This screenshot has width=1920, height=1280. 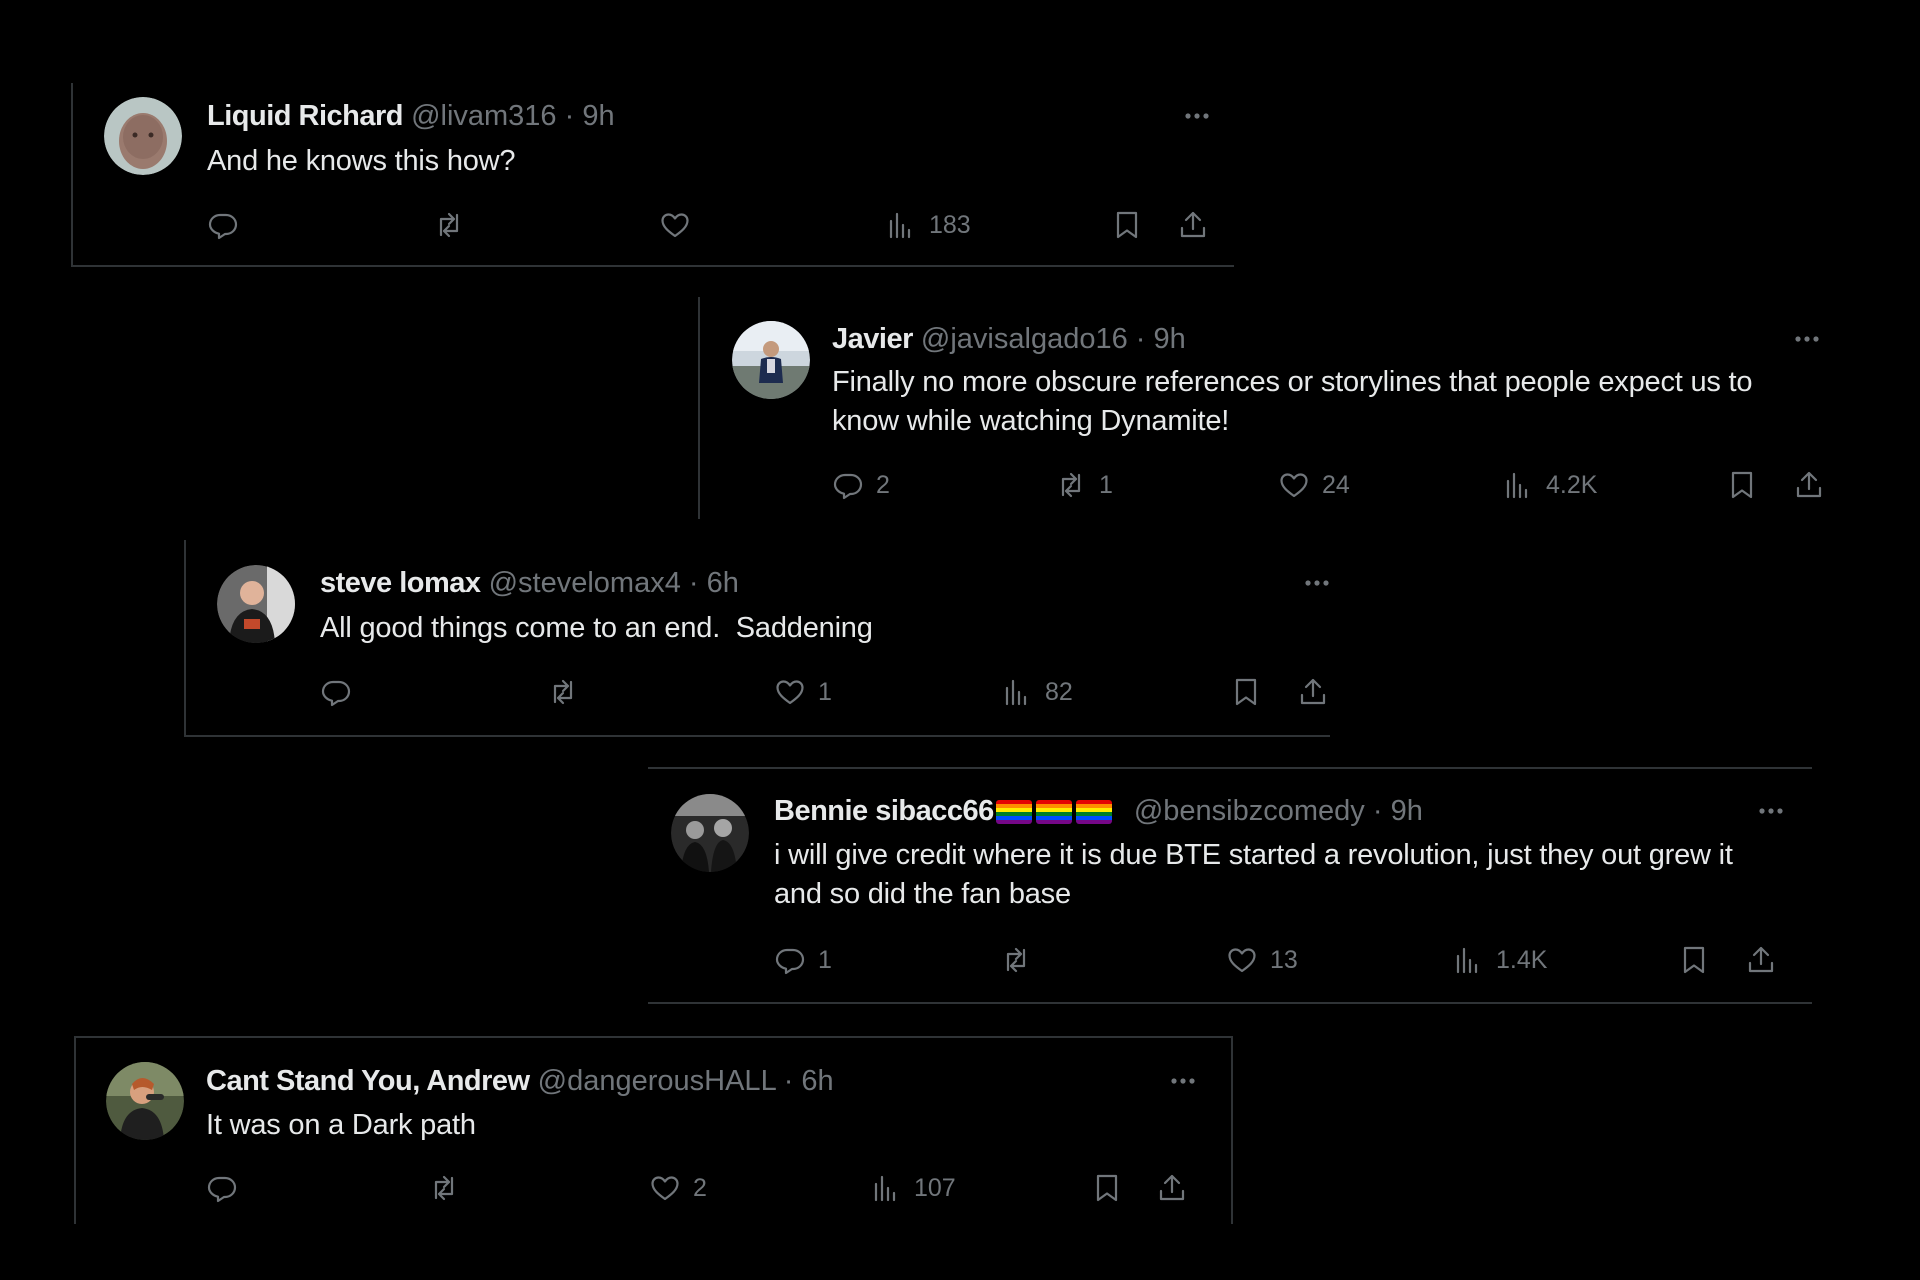 I want to click on handle: @livam316, so click(x=484, y=116).